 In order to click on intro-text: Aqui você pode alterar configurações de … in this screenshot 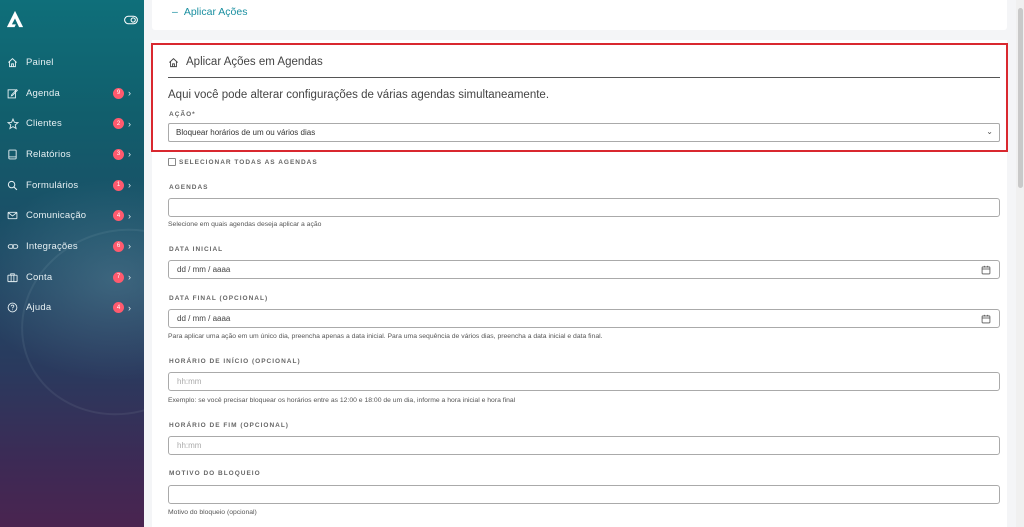, I will do `click(359, 95)`.